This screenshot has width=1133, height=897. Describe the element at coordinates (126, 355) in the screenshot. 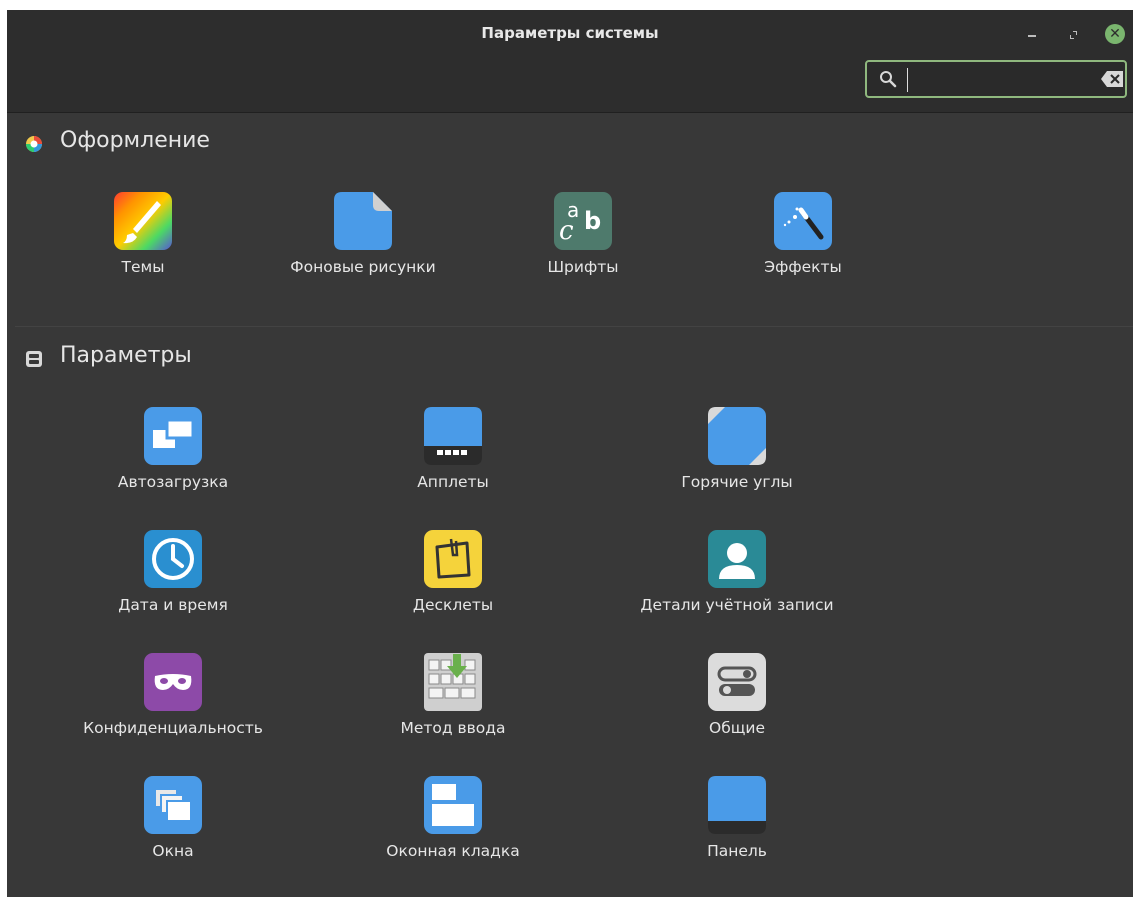

I see `section-title-preferences: Параметры` at that location.